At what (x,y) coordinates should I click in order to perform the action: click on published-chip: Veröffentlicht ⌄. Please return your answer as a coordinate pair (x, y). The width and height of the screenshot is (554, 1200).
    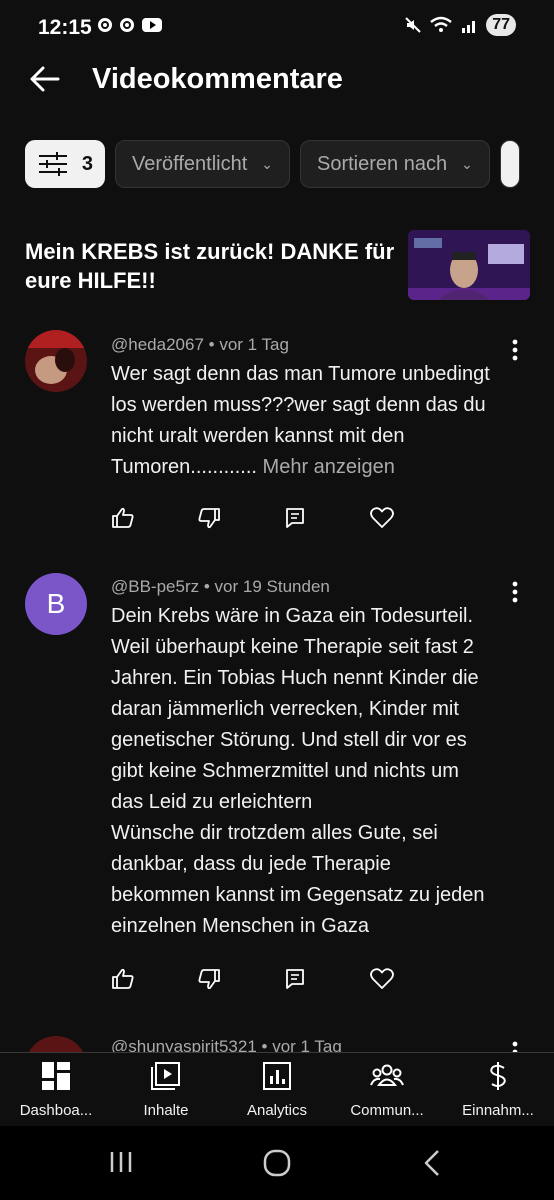
    Looking at the image, I should click on (202, 164).